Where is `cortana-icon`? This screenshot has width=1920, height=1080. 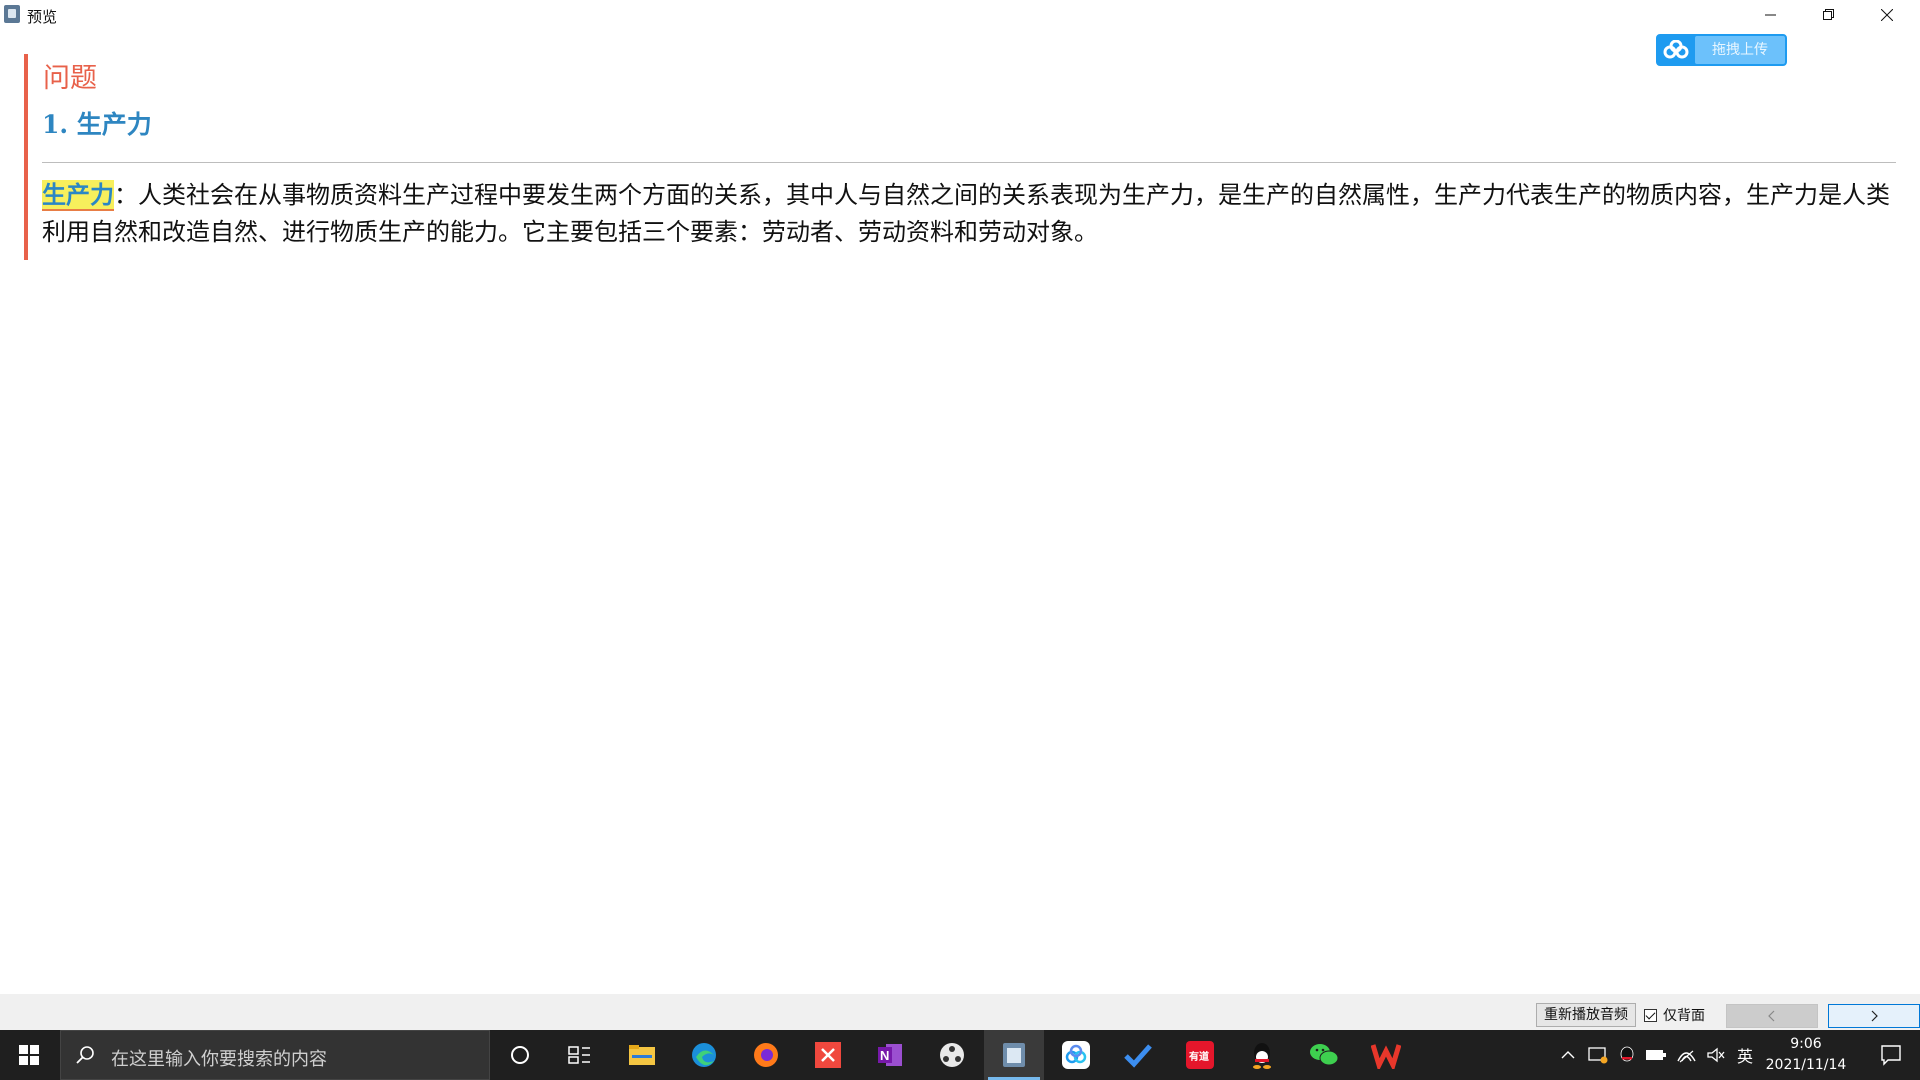
cortana-icon is located at coordinates (520, 1055).